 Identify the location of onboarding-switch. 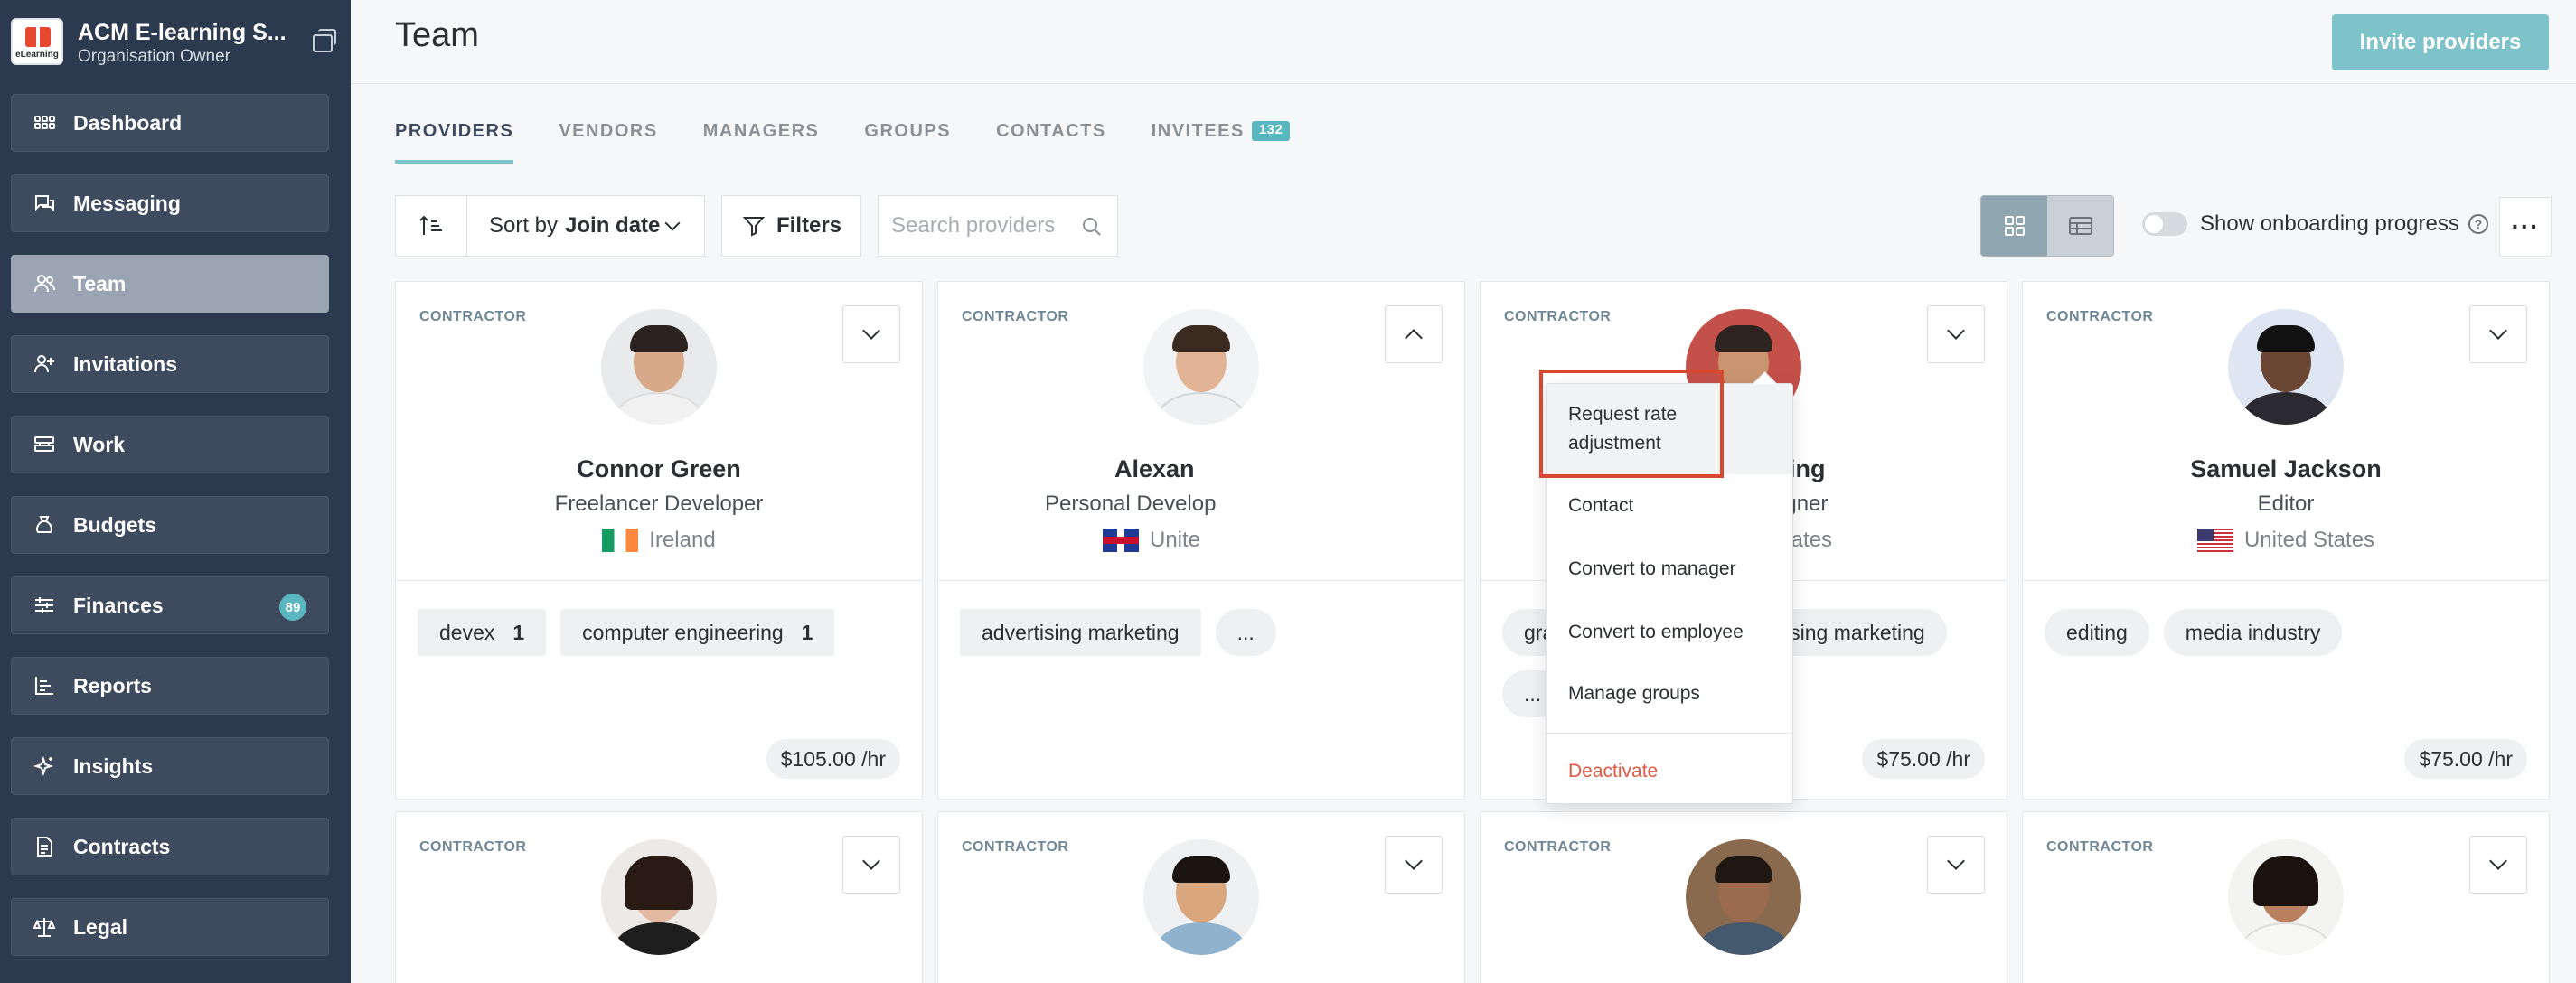
(2164, 224).